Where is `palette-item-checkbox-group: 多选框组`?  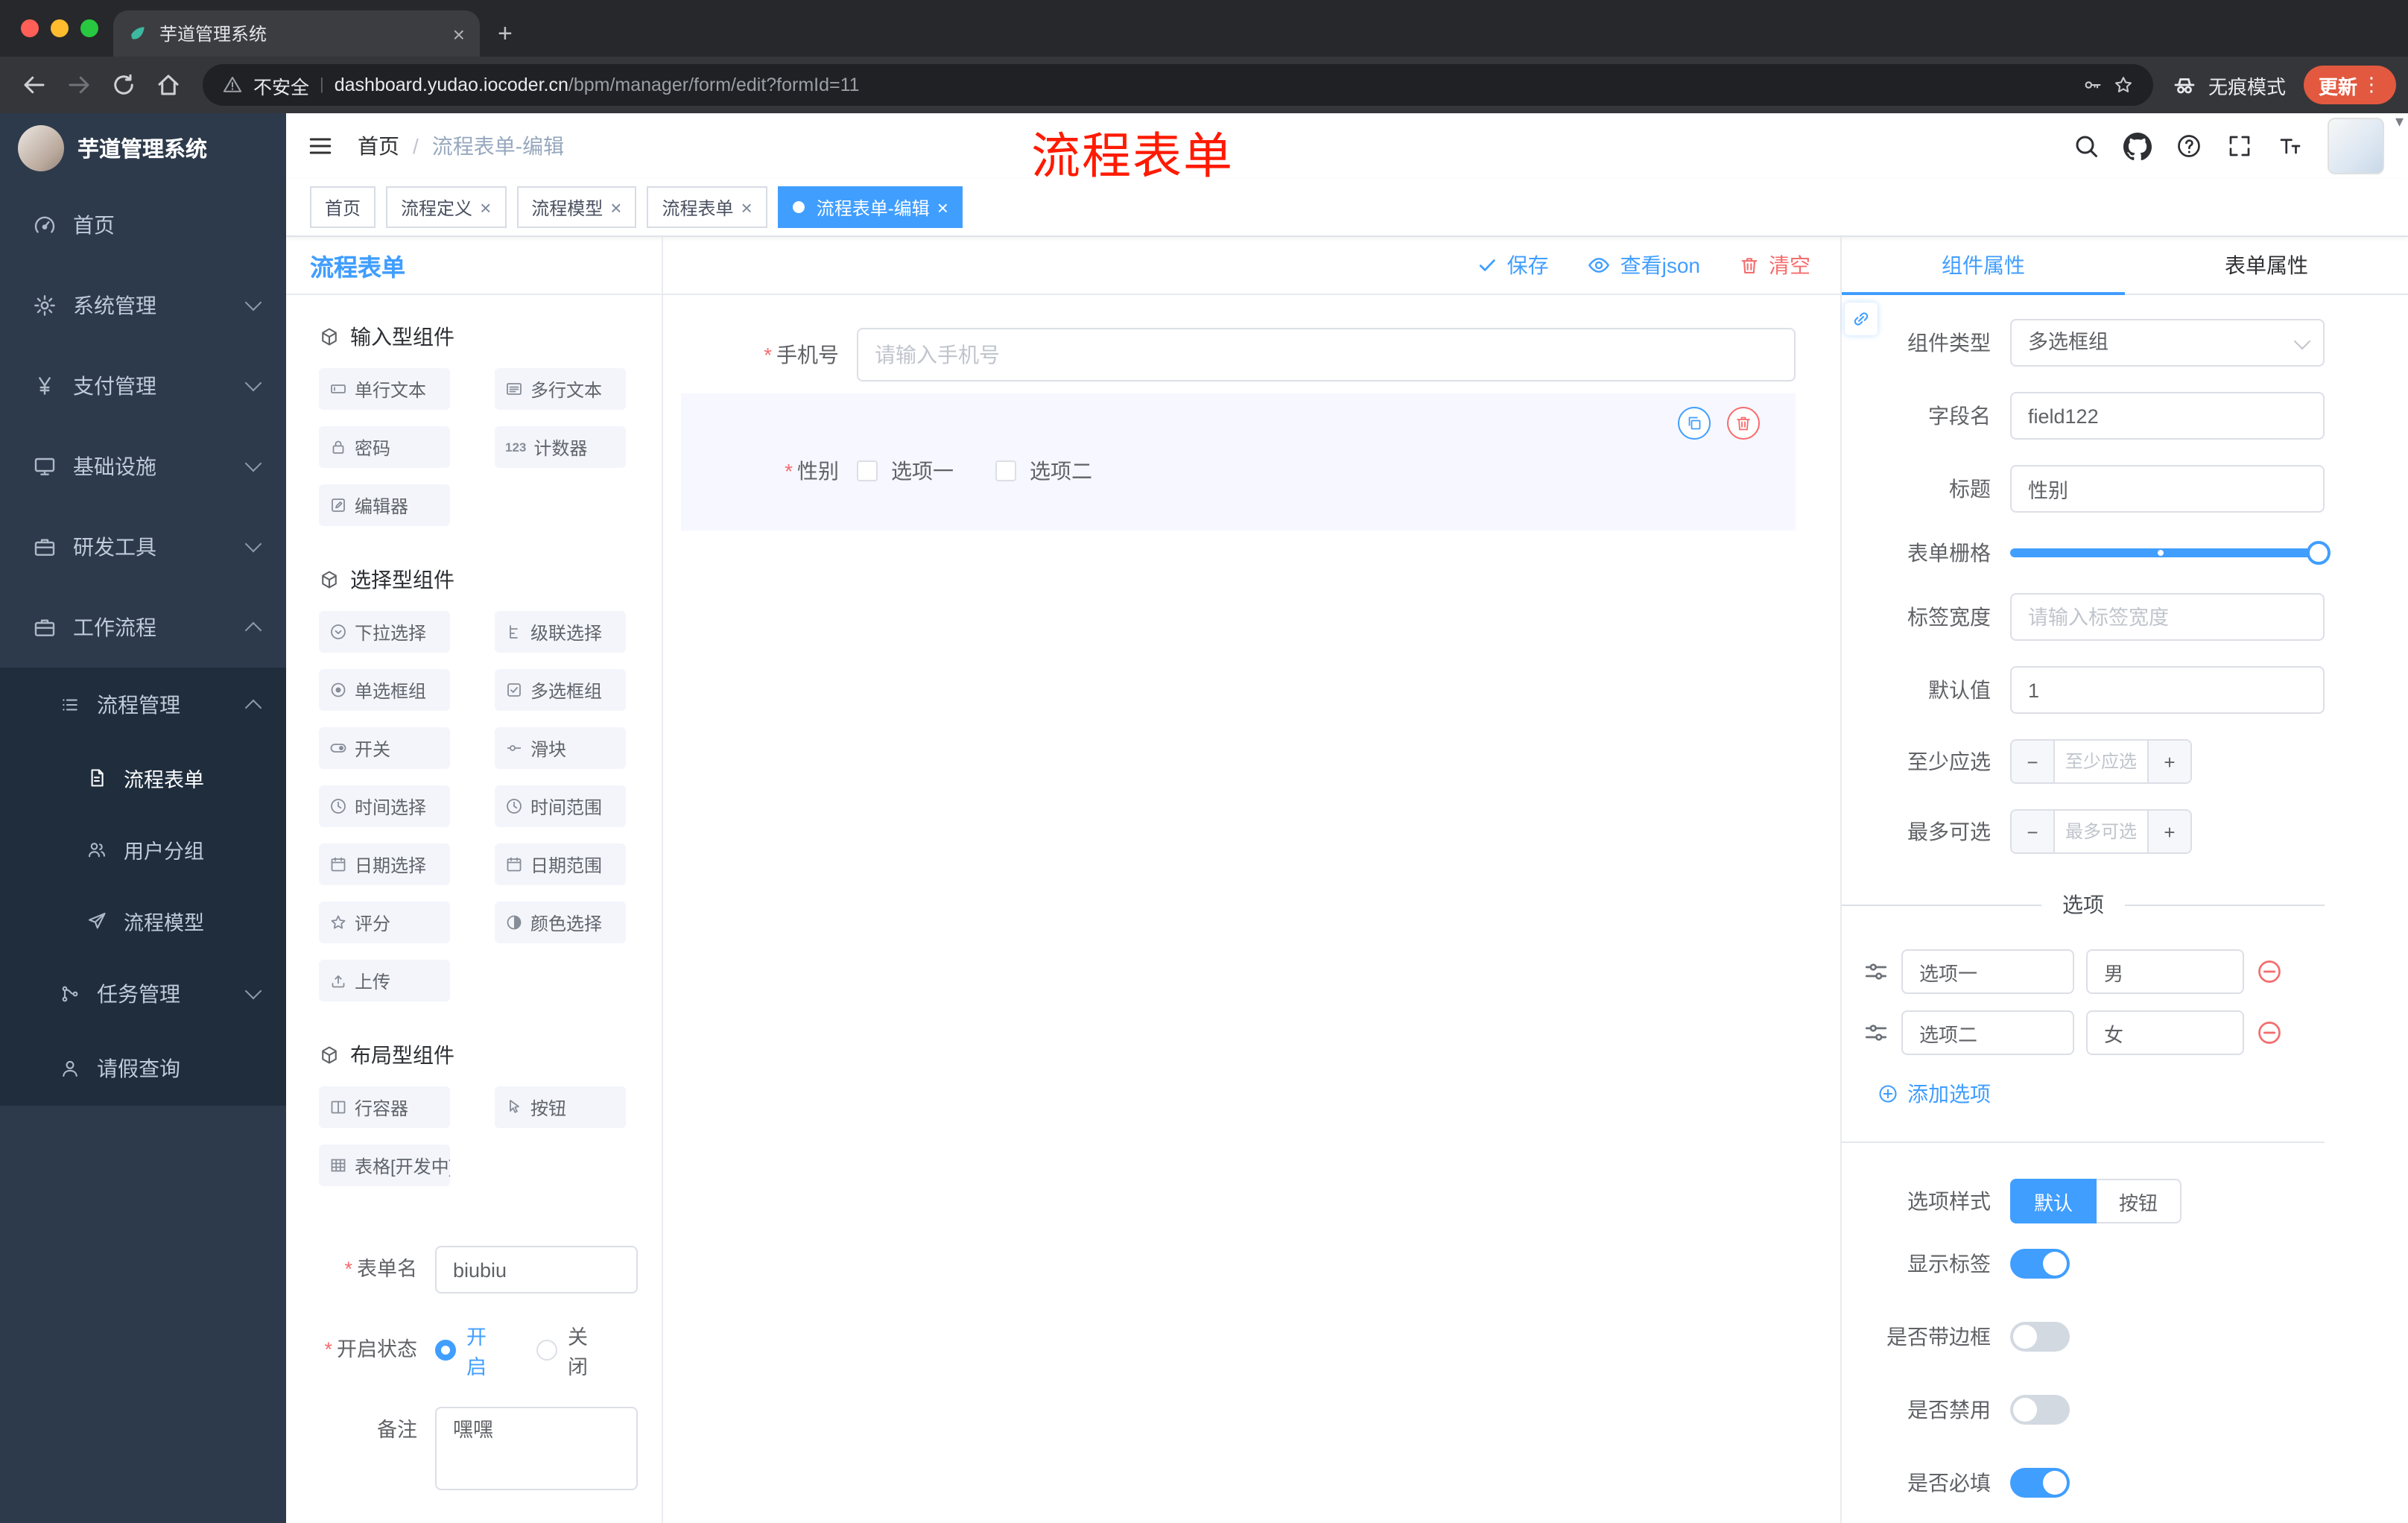 palette-item-checkbox-group: 多选框组 is located at coordinates (560, 690).